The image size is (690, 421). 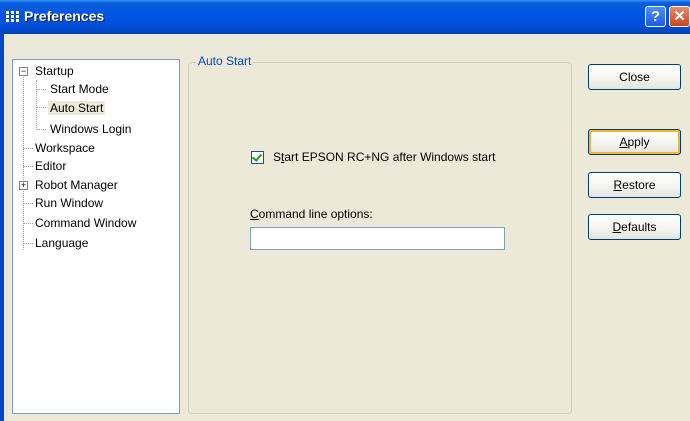 I want to click on help-button: ?, so click(x=655, y=16).